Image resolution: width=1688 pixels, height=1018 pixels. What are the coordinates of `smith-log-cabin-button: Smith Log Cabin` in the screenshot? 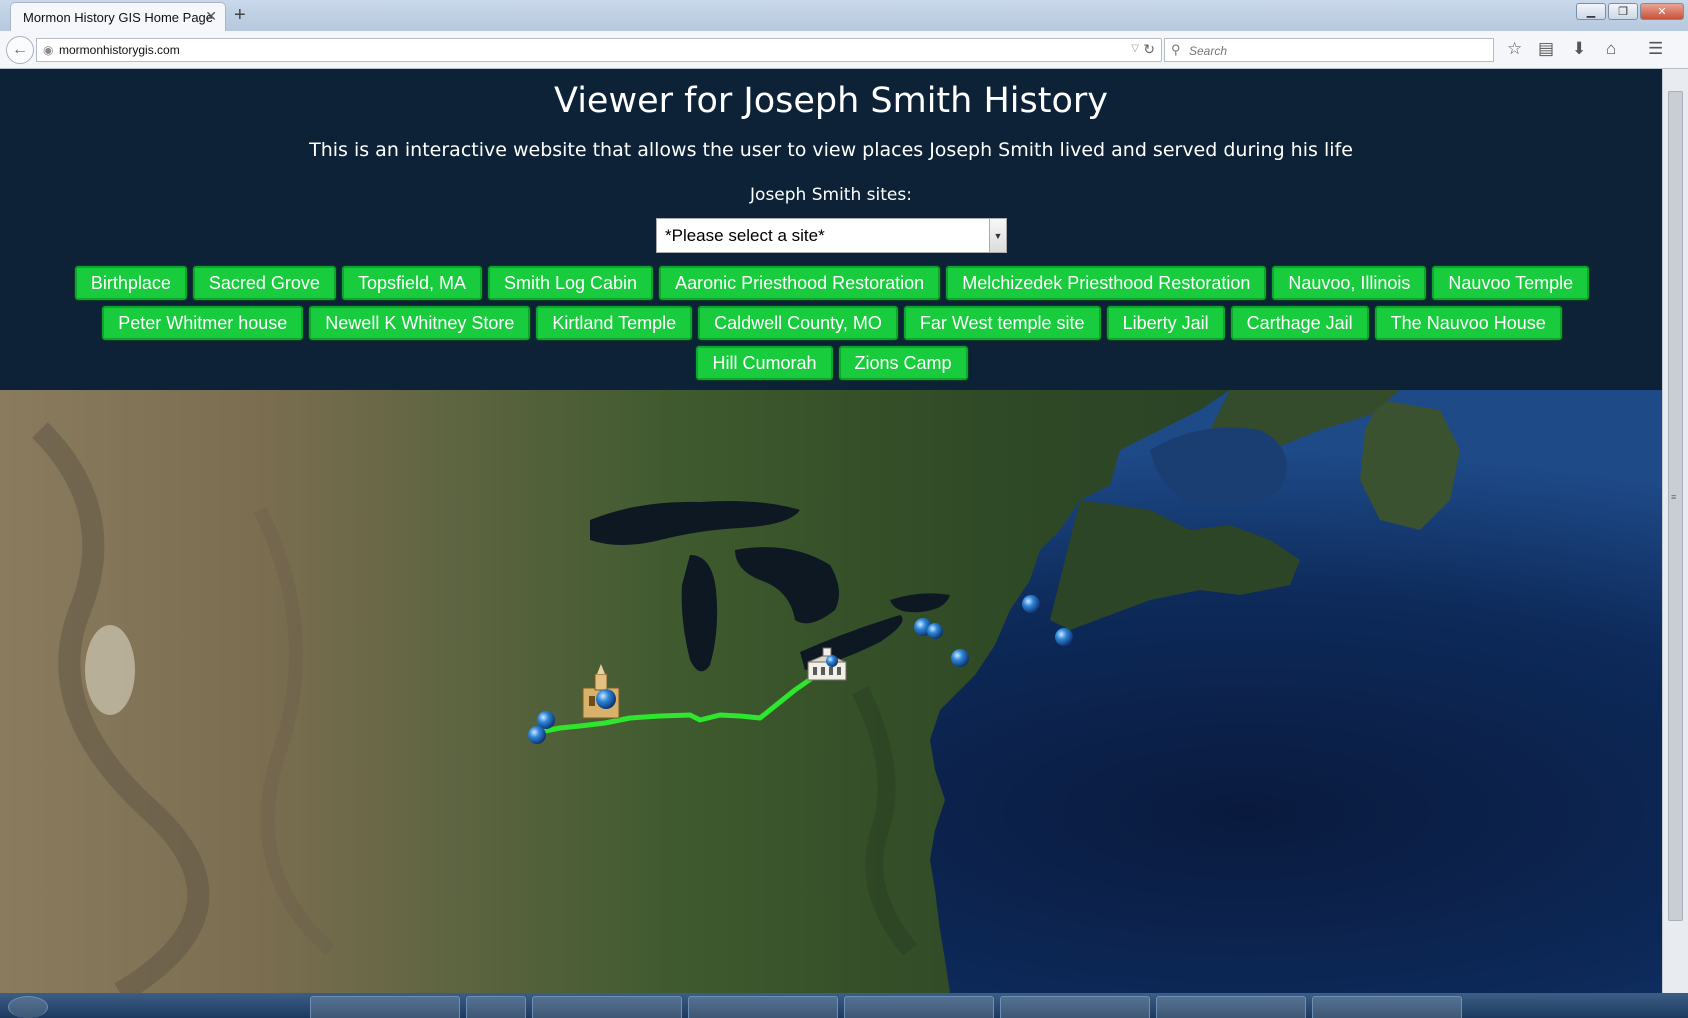 It's located at (570, 283).